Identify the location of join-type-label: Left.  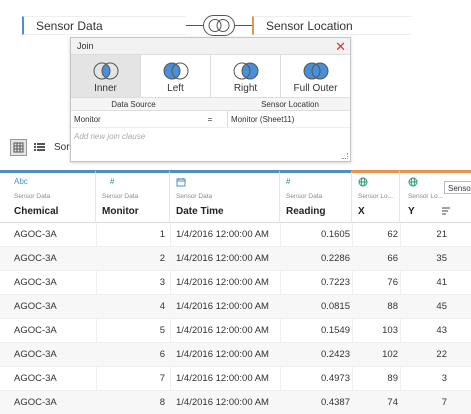
(175, 88).